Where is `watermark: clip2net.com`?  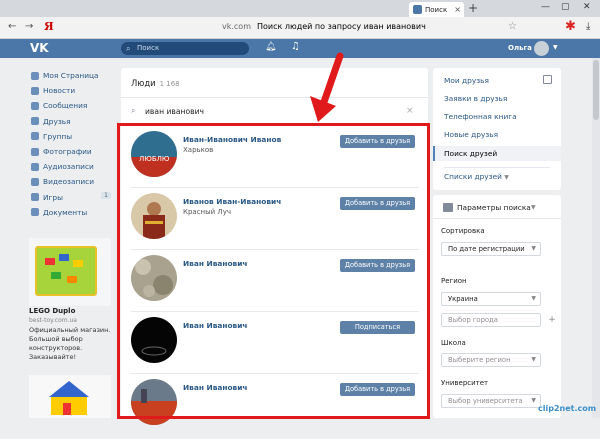 watermark: clip2net.com is located at coordinates (567, 408).